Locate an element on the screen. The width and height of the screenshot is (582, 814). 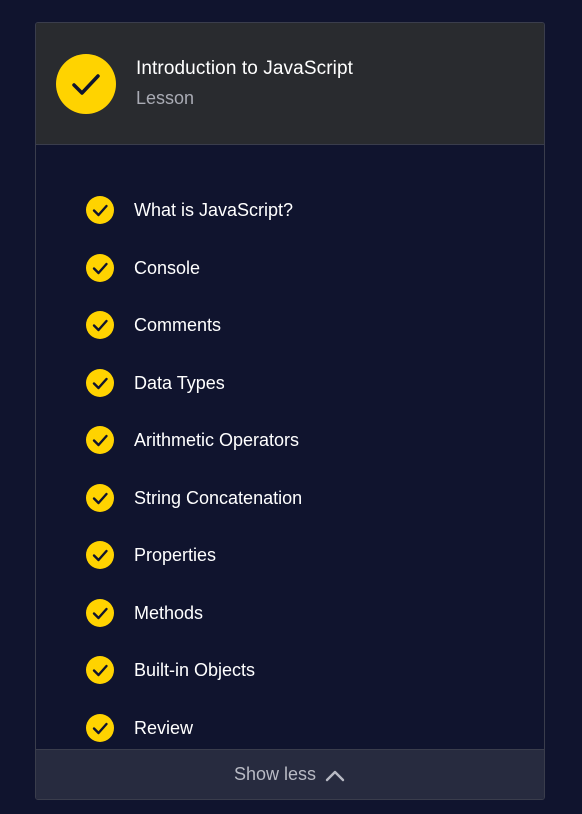
lesson-item-label: Console is located at coordinates (167, 268).